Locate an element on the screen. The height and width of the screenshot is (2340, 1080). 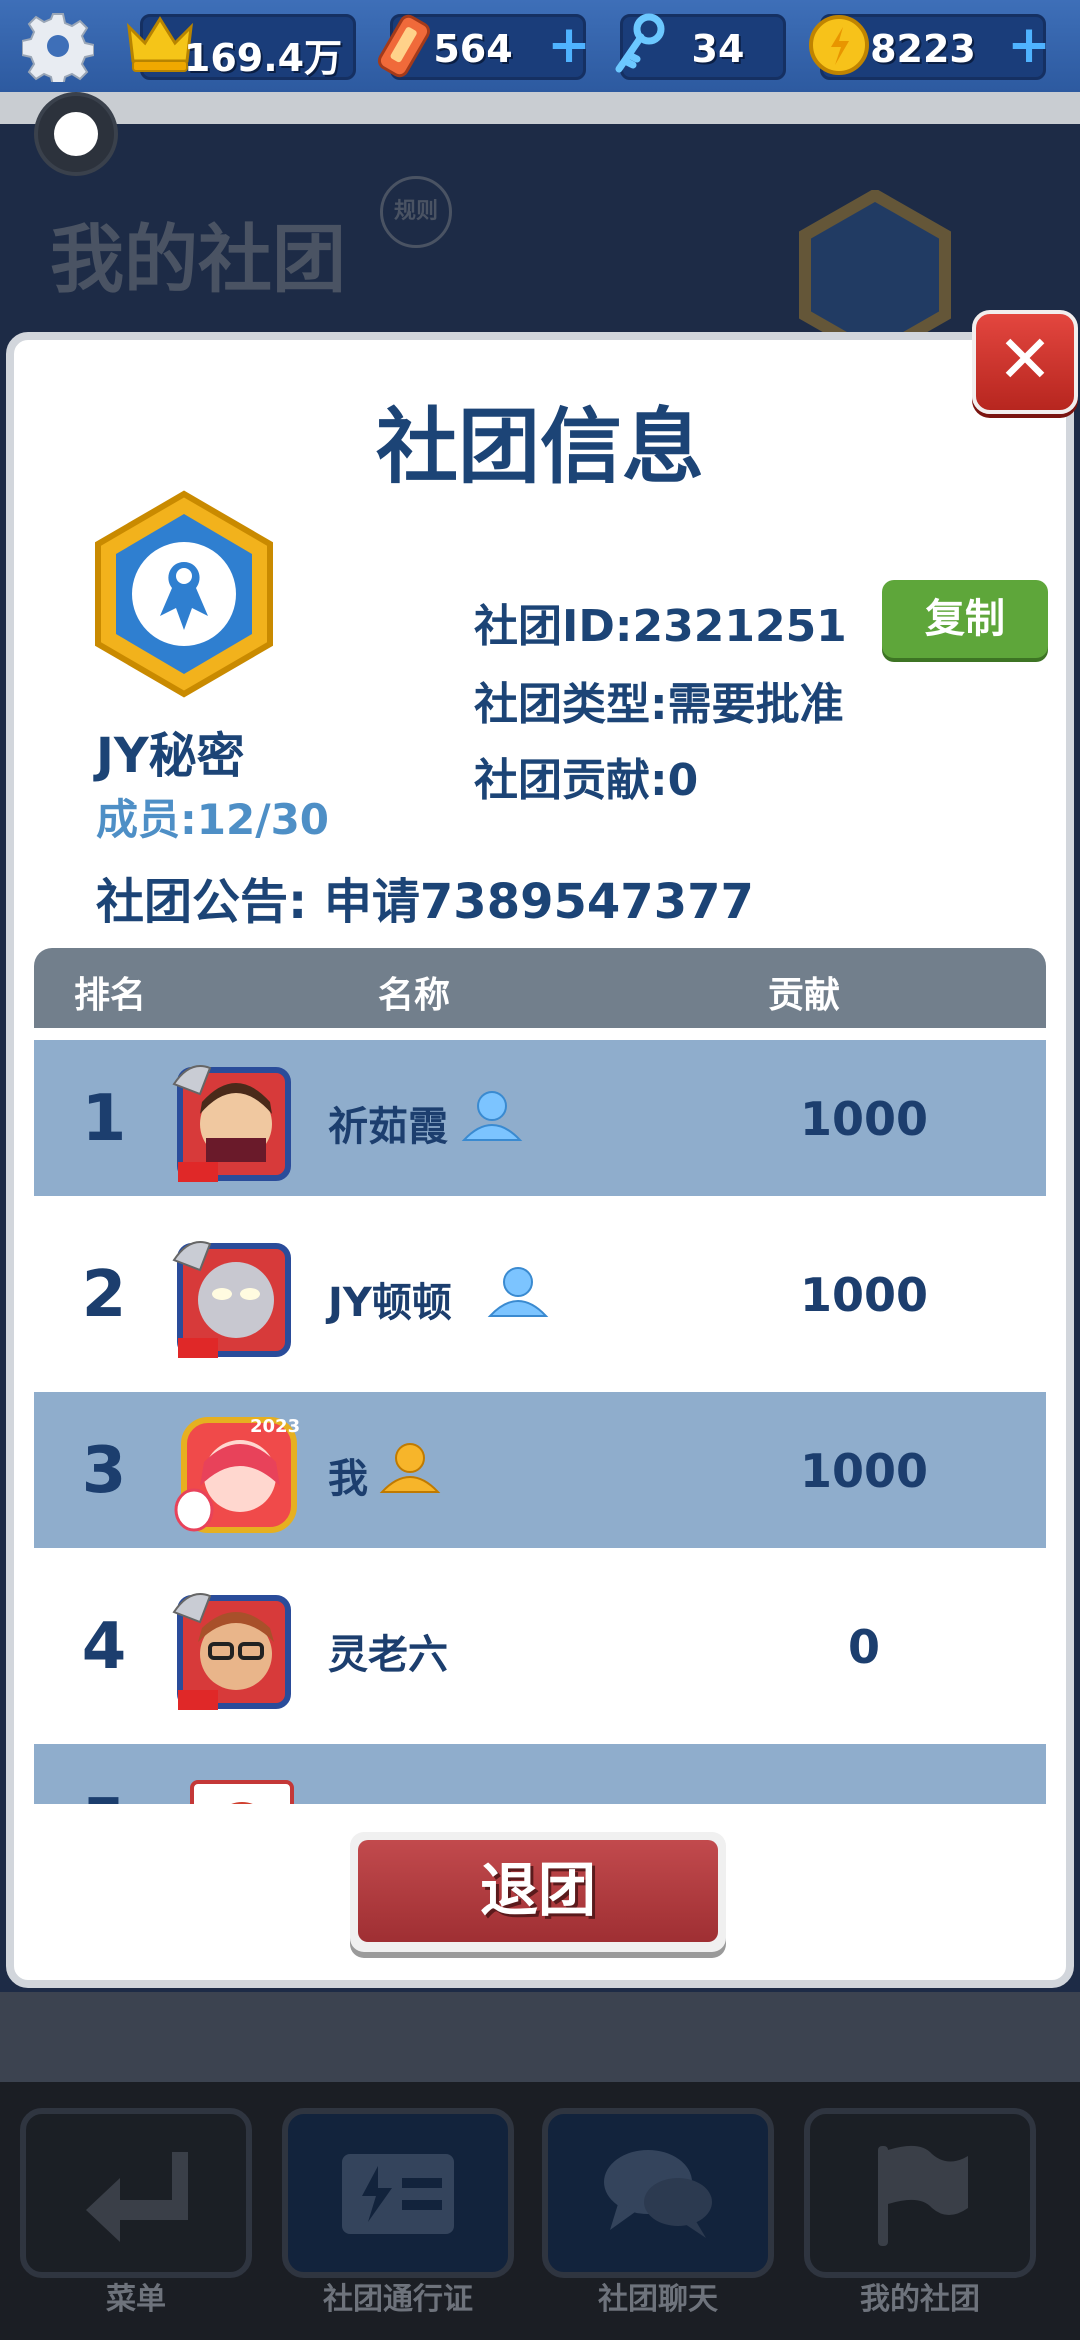
quit-club-label: 退团 is located at coordinates (538, 1891).